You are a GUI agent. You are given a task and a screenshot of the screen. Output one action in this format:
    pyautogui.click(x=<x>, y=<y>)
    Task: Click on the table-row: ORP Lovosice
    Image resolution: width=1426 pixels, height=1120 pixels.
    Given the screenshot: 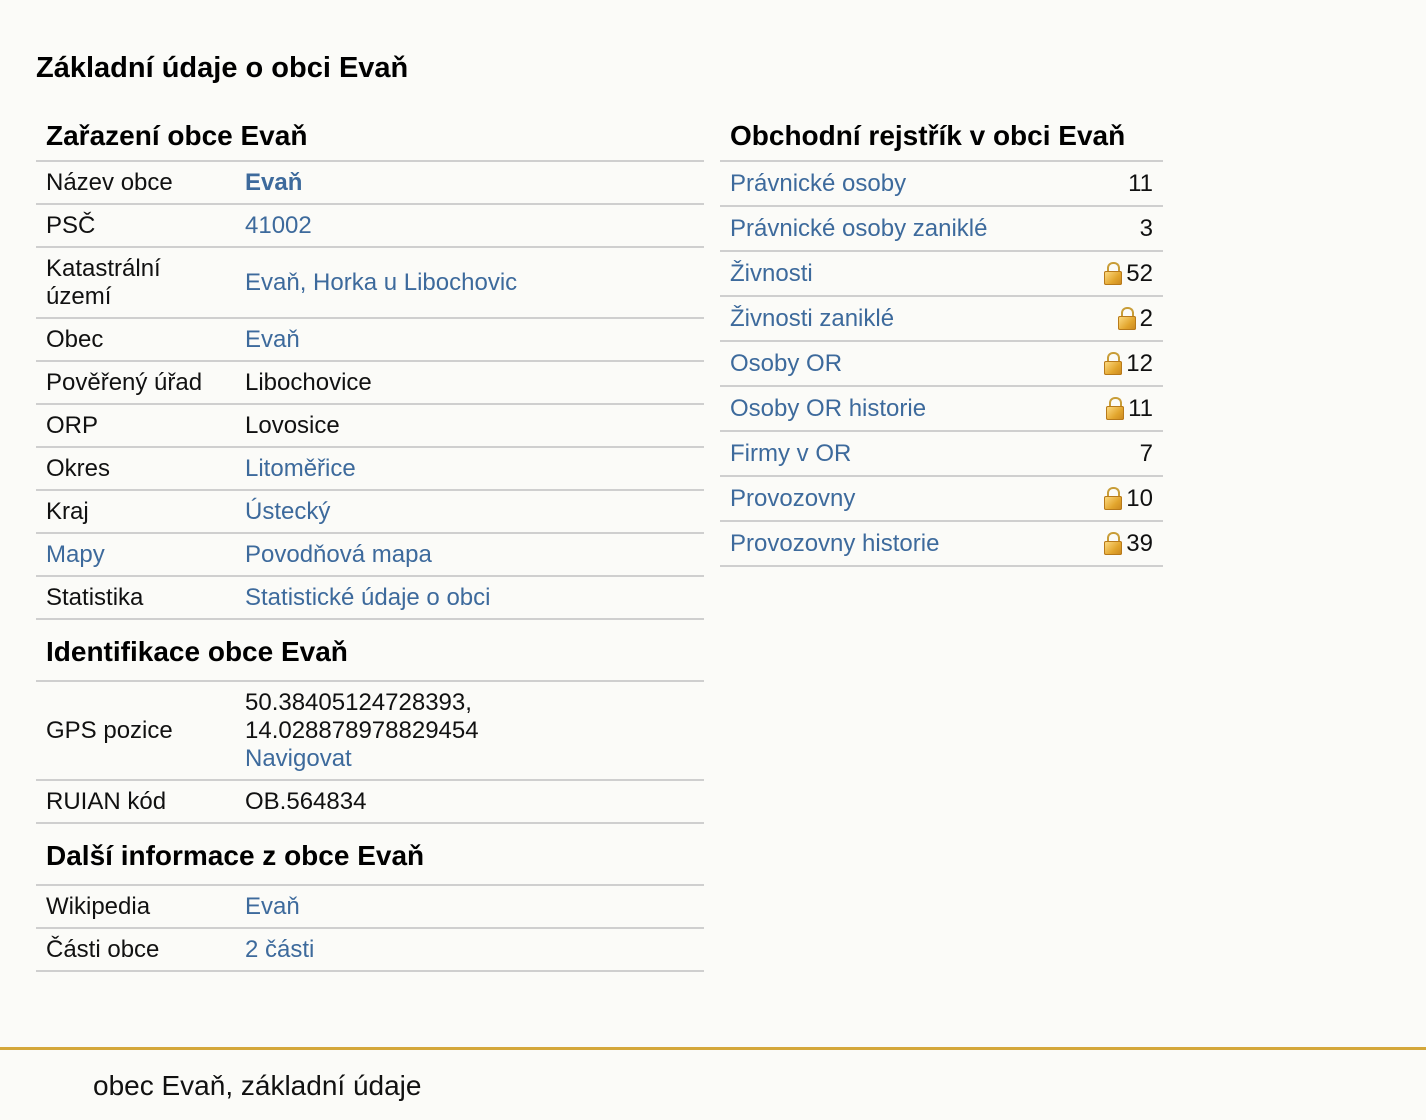 What is the action you would take?
    pyautogui.click(x=370, y=426)
    